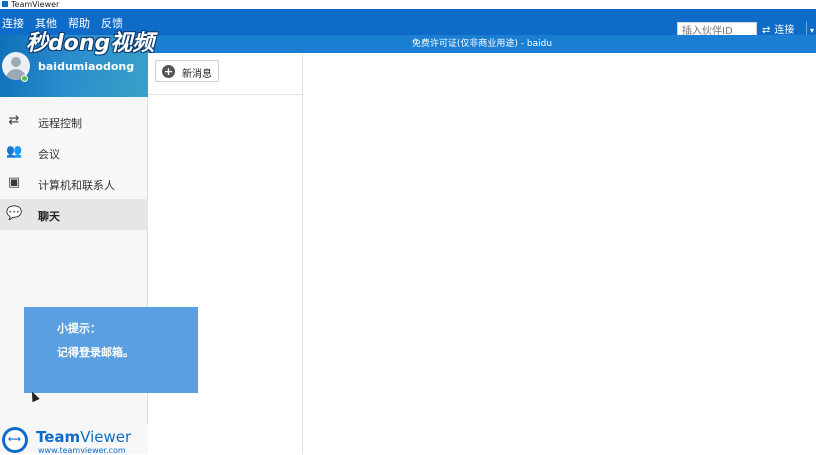  Describe the element at coordinates (5, 4) in the screenshot. I see `teamviewer-app-icon` at that location.